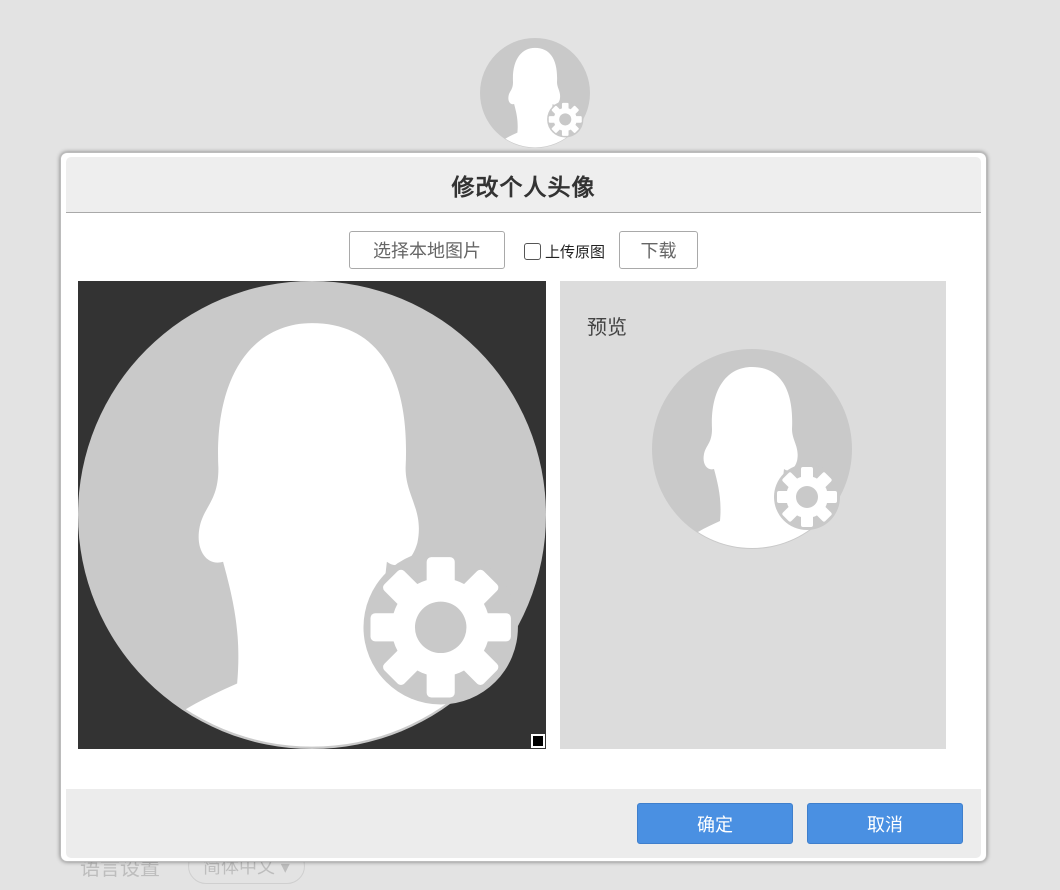 This screenshot has width=1060, height=890. I want to click on dialog-header: 修改个人头像, so click(523, 185).